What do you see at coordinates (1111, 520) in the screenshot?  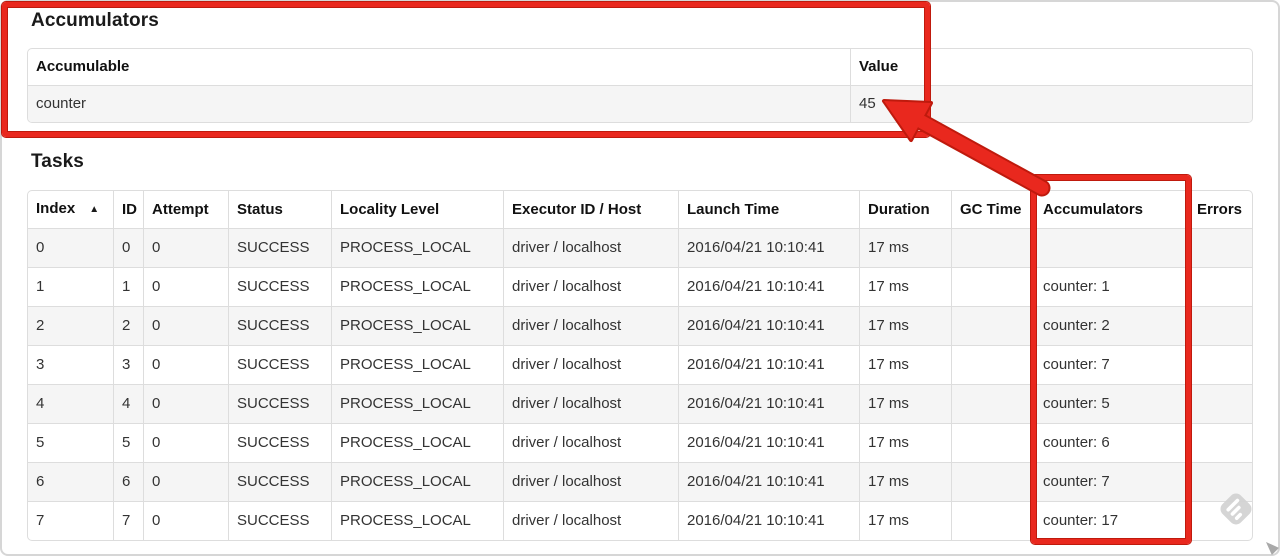 I see `task-accumulators-cell: counter: 17` at bounding box center [1111, 520].